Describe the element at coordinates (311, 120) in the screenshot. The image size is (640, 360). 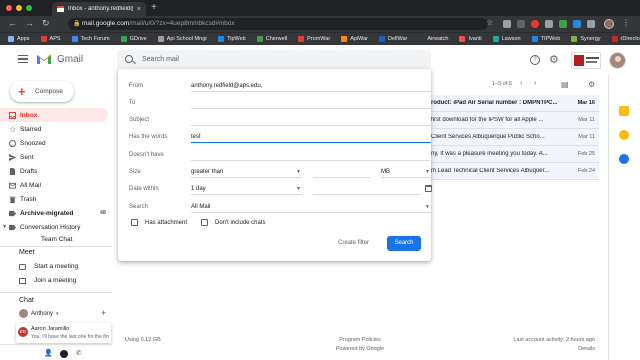
I see `subject-input` at that location.